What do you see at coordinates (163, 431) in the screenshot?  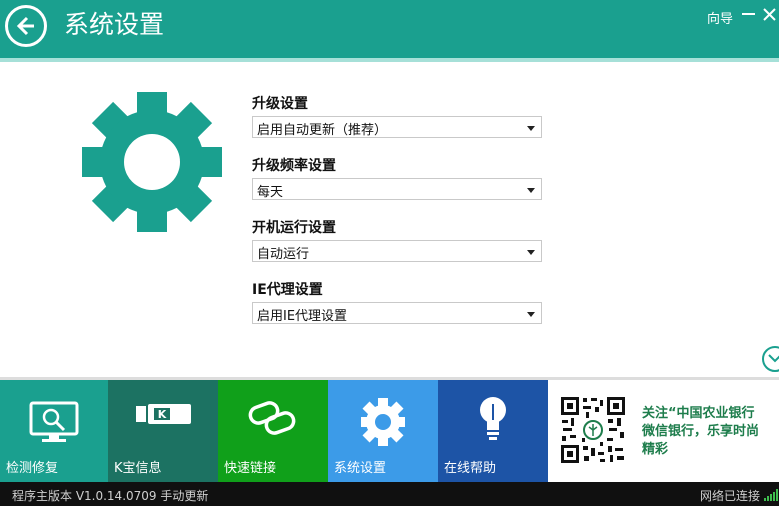 I see `tile-kbao-info: K K宝信息` at bounding box center [163, 431].